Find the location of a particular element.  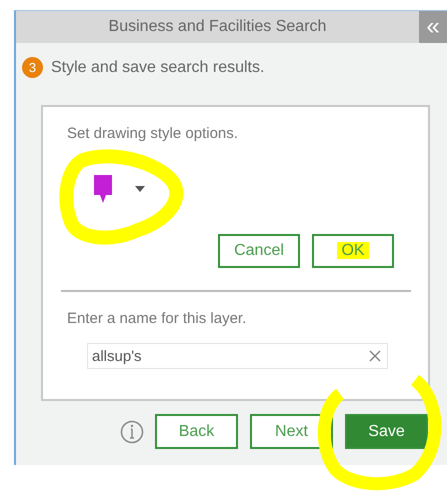

step-text: Style and save search results. is located at coordinates (157, 67).